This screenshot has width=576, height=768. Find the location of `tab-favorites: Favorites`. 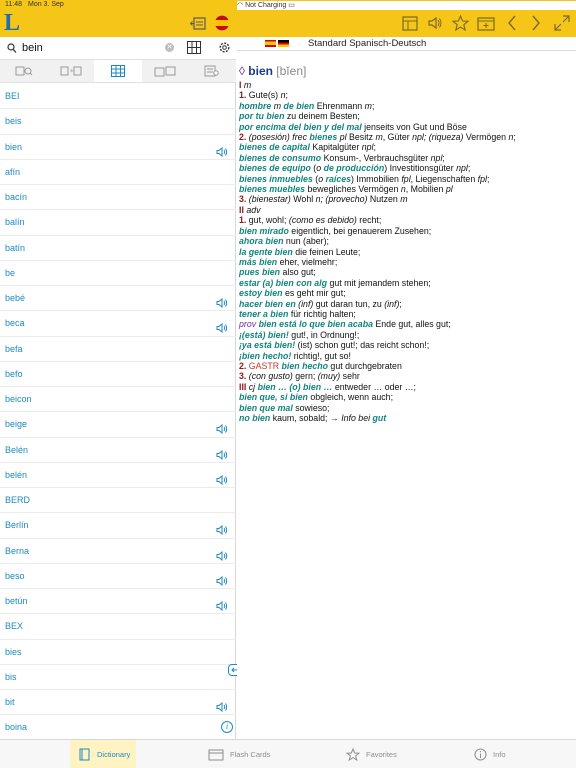

tab-favorites: Favorites is located at coordinates (373, 754).